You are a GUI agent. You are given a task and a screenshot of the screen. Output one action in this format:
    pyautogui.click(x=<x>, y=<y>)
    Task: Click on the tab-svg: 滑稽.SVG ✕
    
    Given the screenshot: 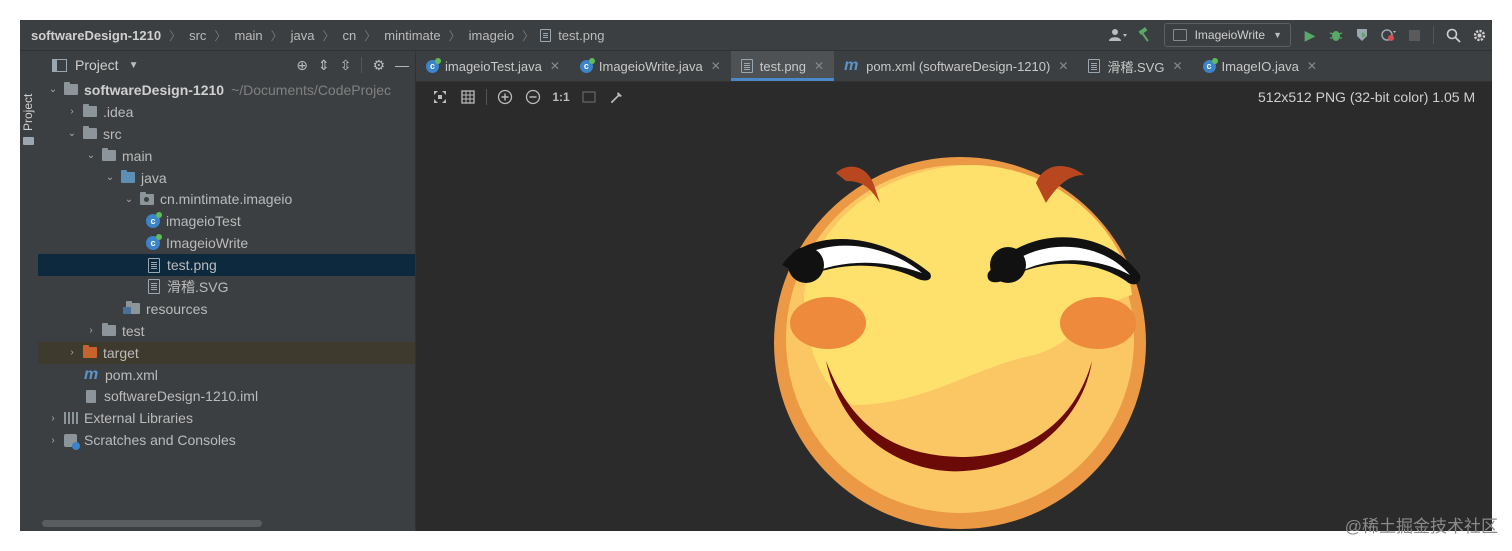 What is the action you would take?
    pyautogui.click(x=1135, y=66)
    